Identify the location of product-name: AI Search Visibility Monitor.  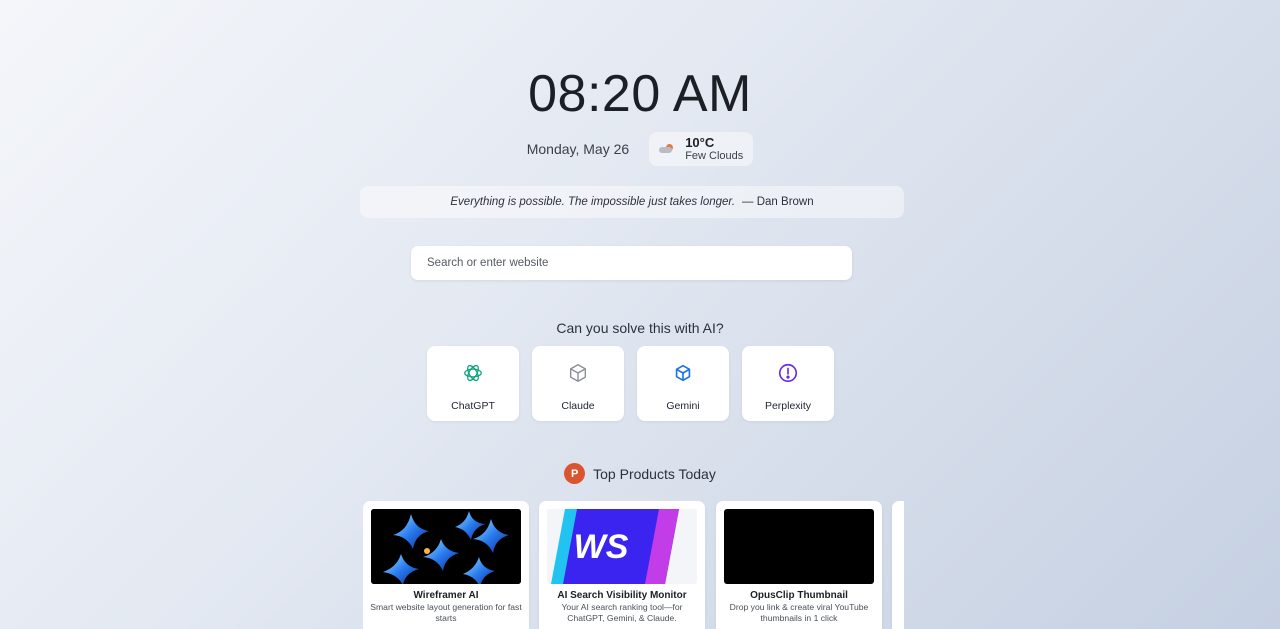
(622, 595).